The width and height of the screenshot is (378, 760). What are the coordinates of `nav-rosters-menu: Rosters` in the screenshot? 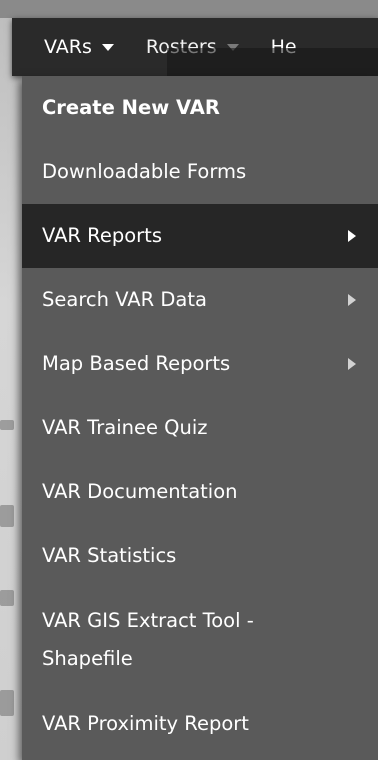 It's located at (176, 47).